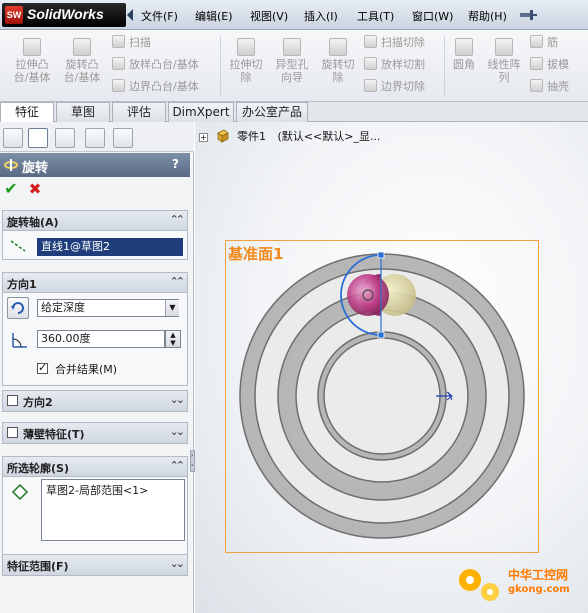 Image resolution: width=588 pixels, height=613 pixels. Describe the element at coordinates (464, 64) in the screenshot. I see `fillet-label: 圆角` at that location.